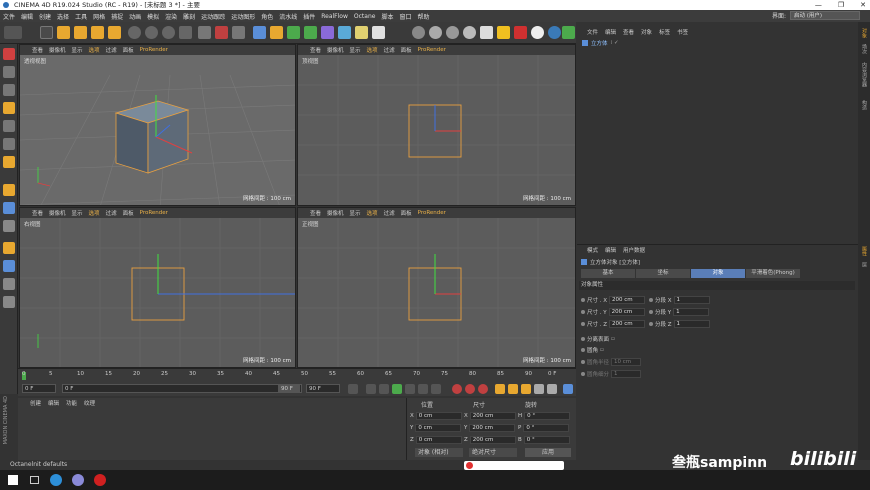 This screenshot has width=870, height=490. I want to click on menu-item: 工具, so click(81, 16).